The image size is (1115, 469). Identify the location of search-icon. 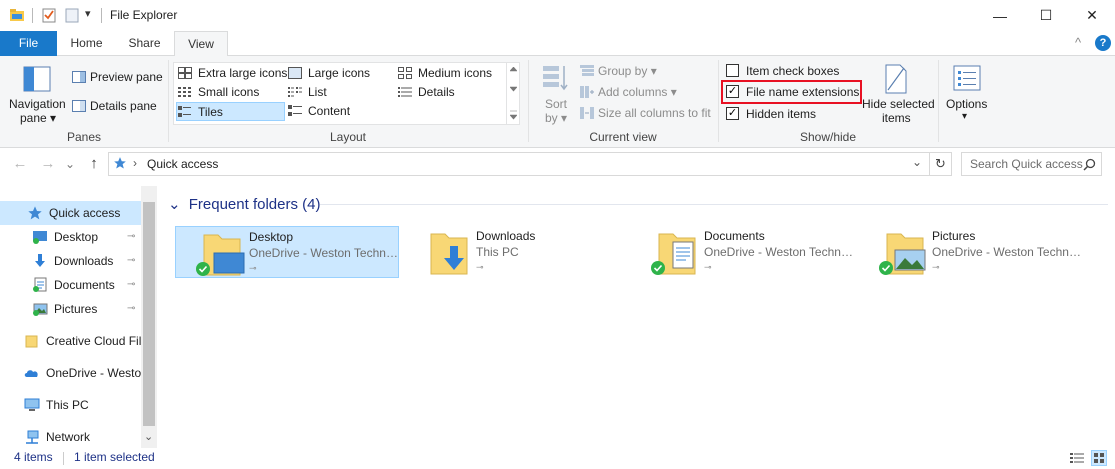
(1089, 164).